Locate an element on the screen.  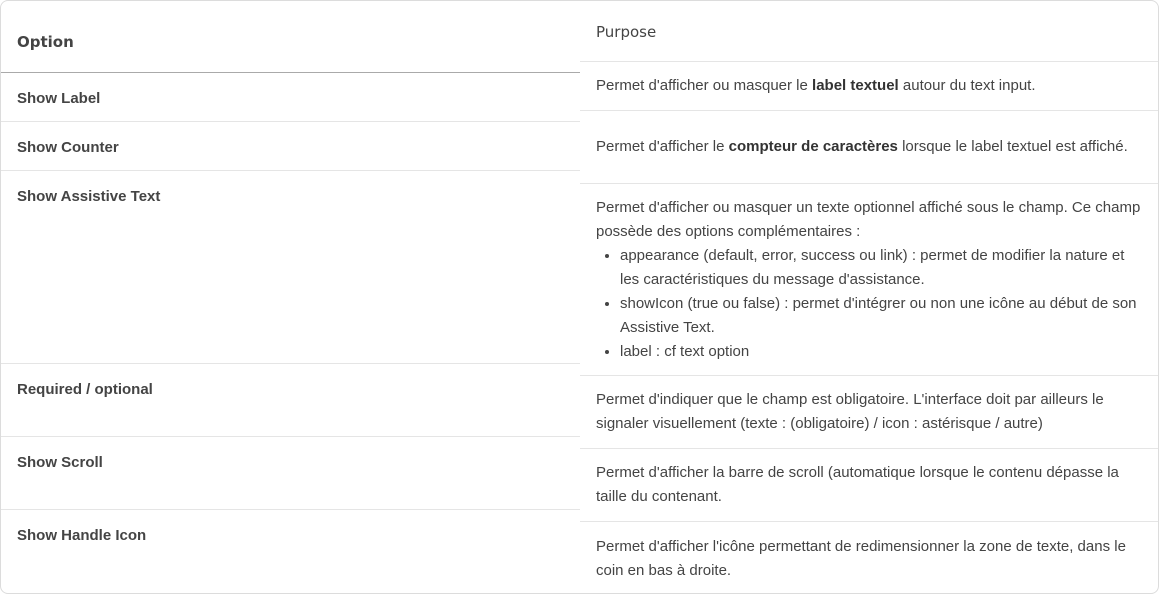
list-item: label : cf text option is located at coordinates (881, 352).